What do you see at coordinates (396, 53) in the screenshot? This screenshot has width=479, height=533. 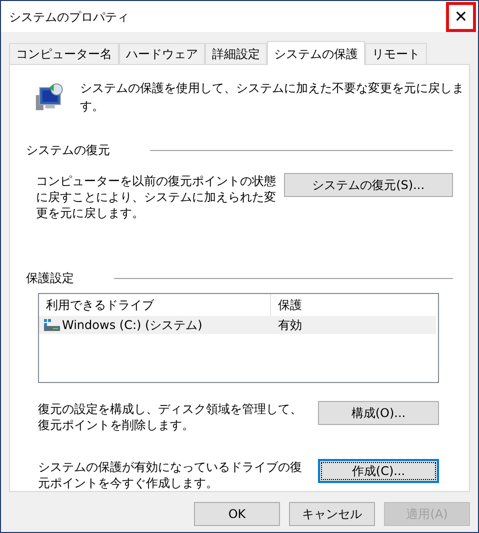 I see `tab: リモート` at bounding box center [396, 53].